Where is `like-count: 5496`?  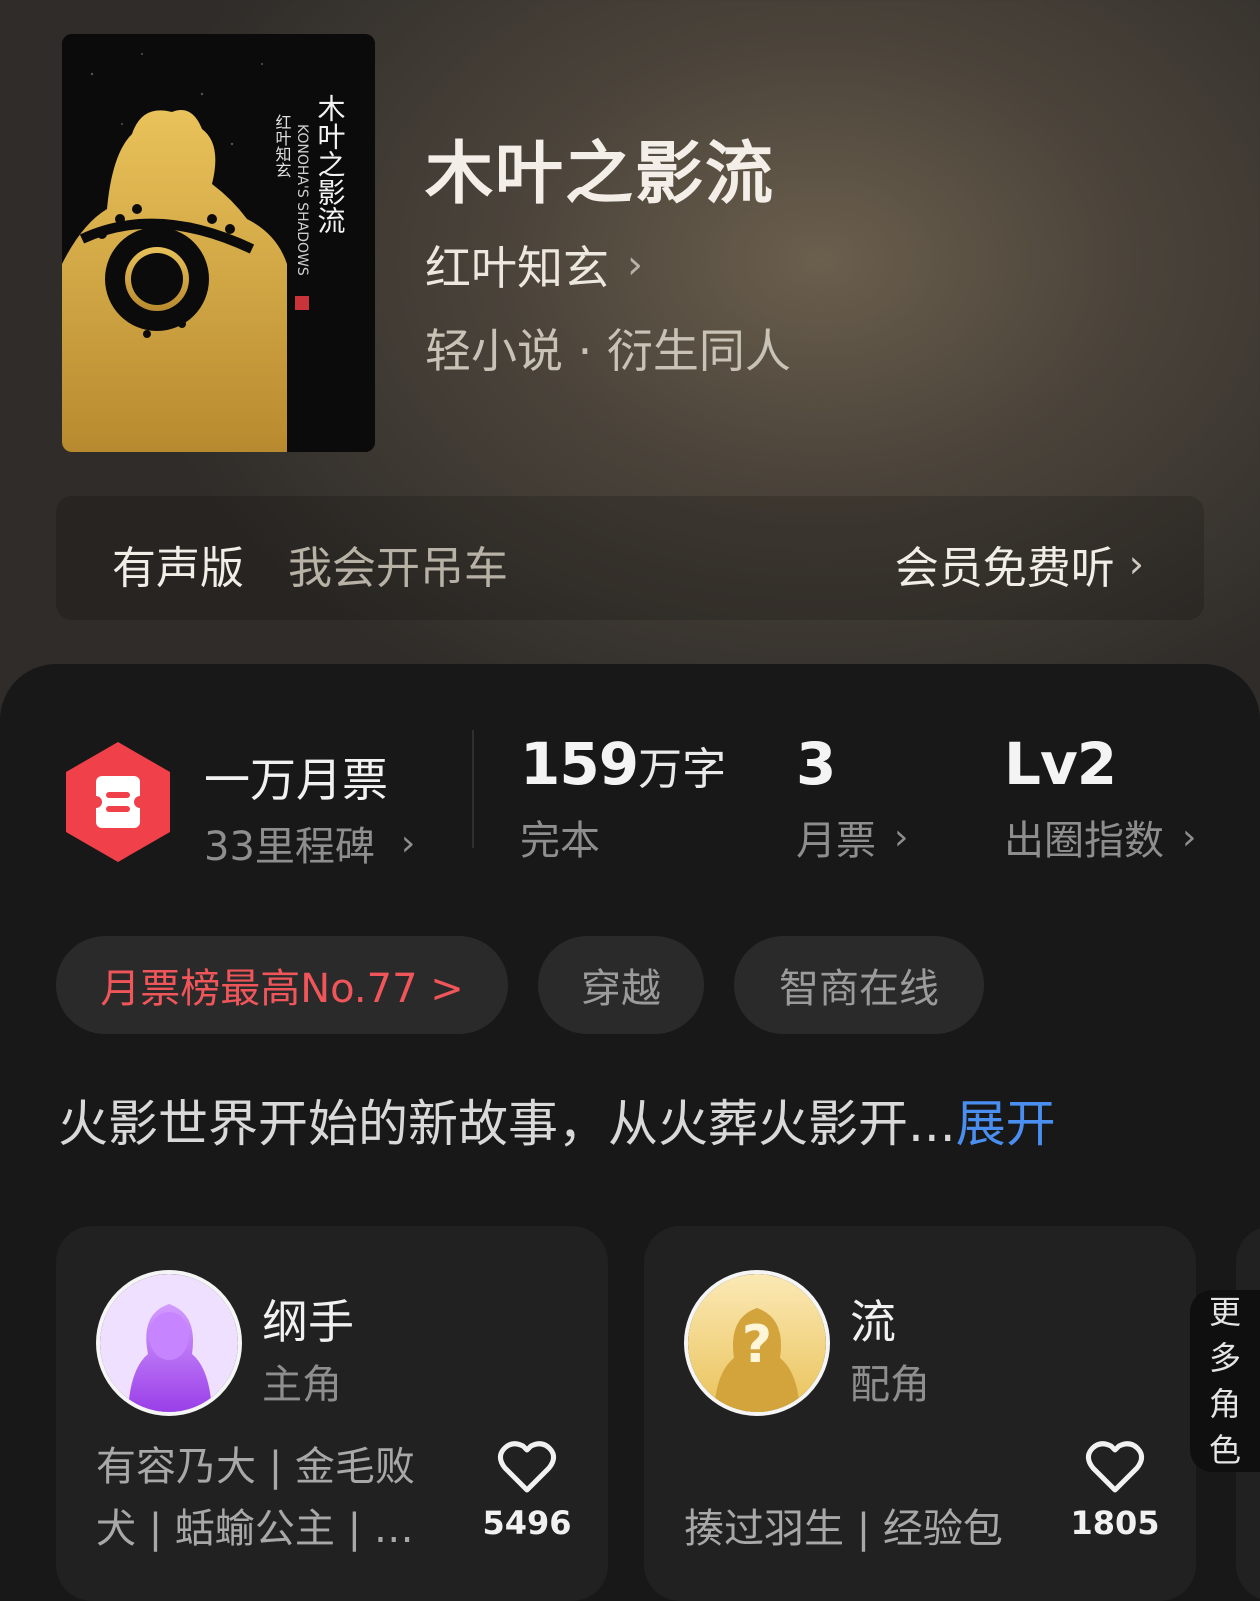 like-count: 5496 is located at coordinates (527, 1523).